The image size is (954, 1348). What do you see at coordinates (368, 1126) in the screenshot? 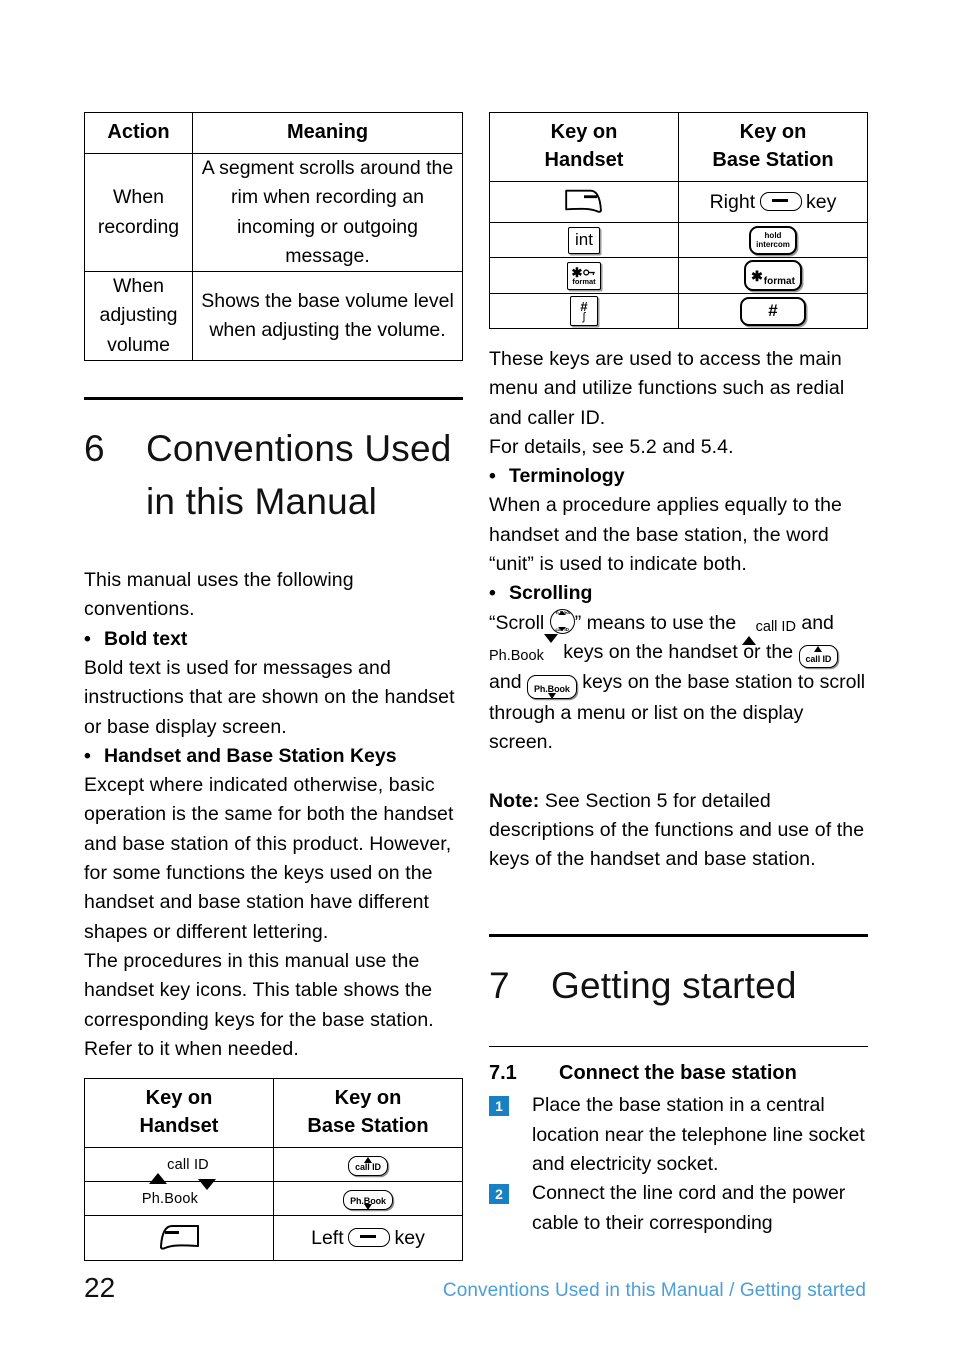
I see `header-base-station: Base Station` at bounding box center [368, 1126].